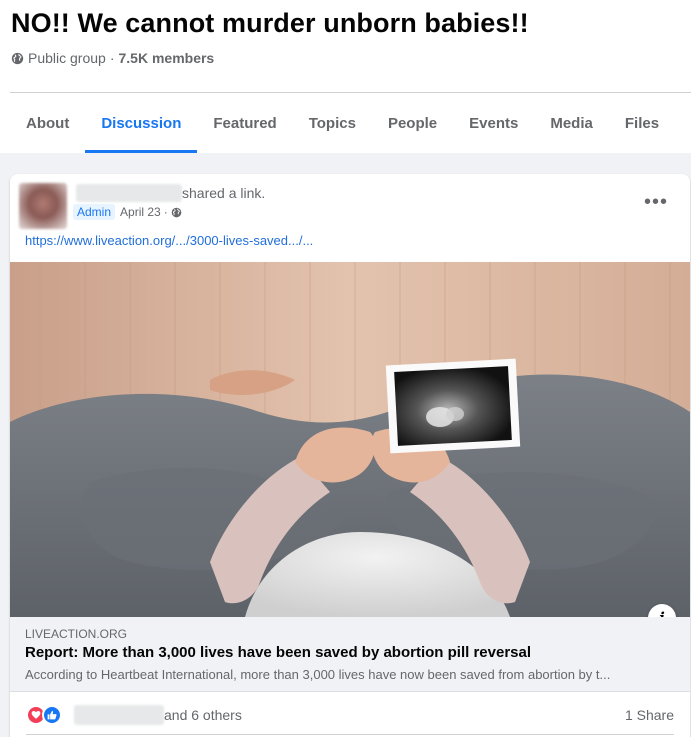  Describe the element at coordinates (43, 206) in the screenshot. I see `avatar` at that location.